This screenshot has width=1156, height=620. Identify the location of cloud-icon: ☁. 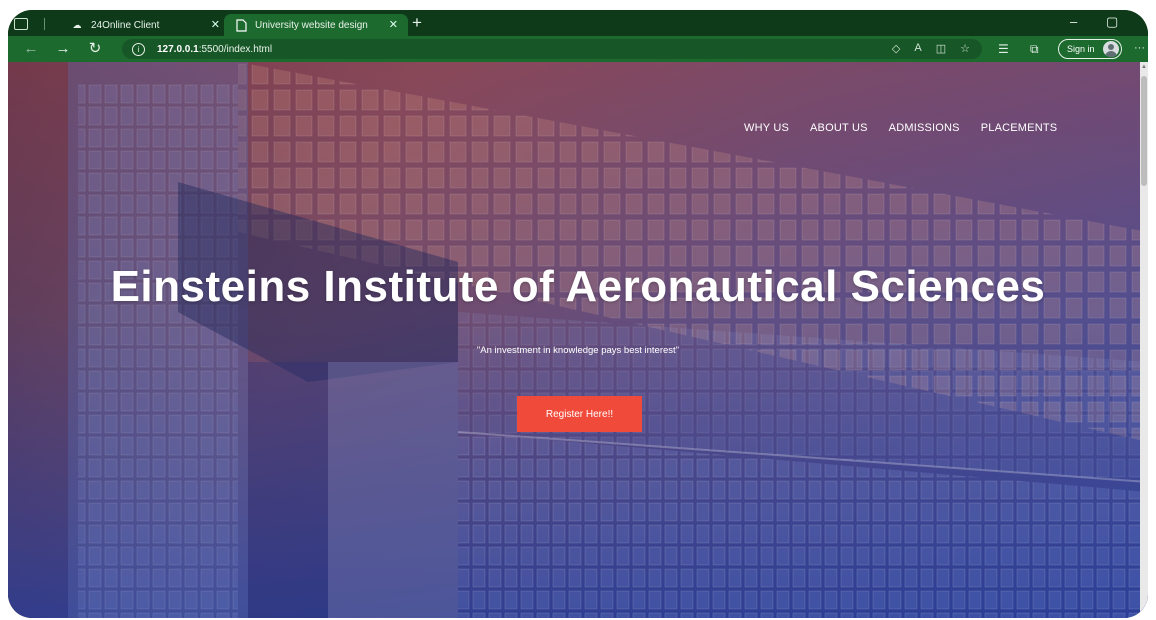
(77, 24).